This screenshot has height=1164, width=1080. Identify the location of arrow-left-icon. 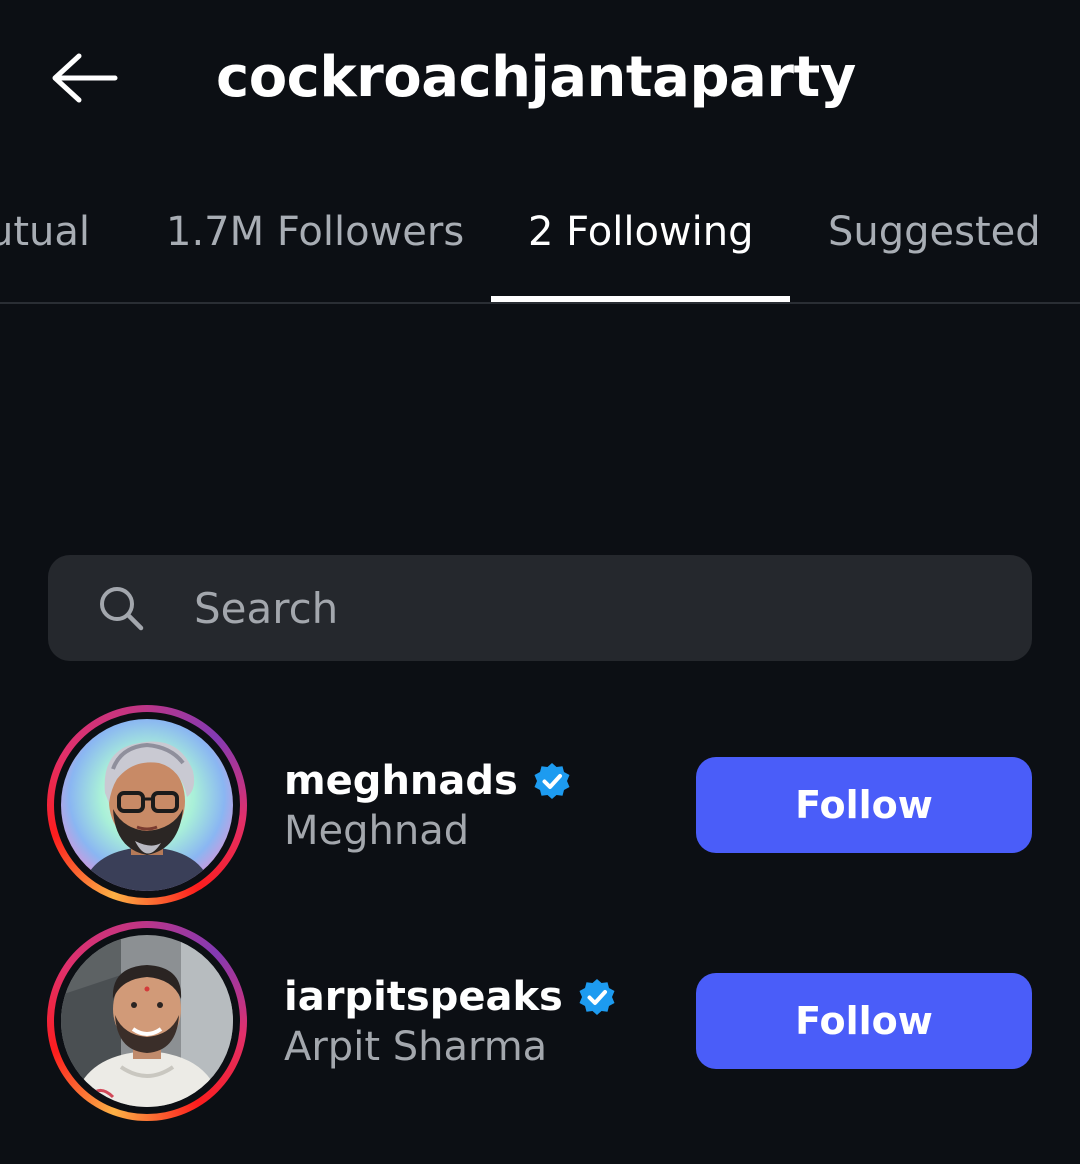
(85, 78).